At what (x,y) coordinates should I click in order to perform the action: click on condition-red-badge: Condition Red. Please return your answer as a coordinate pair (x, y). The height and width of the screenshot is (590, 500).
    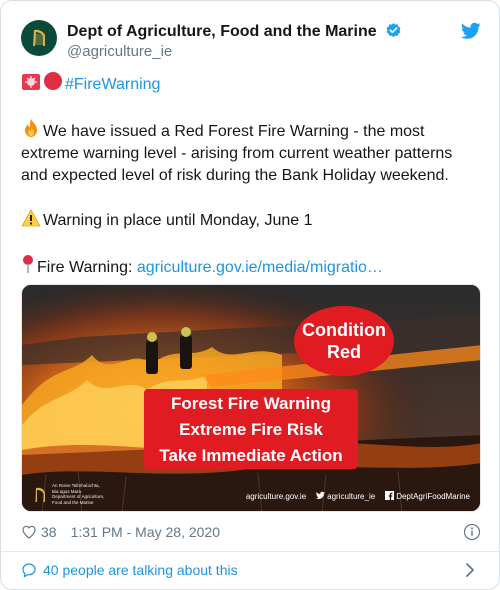
    Looking at the image, I should click on (344, 341).